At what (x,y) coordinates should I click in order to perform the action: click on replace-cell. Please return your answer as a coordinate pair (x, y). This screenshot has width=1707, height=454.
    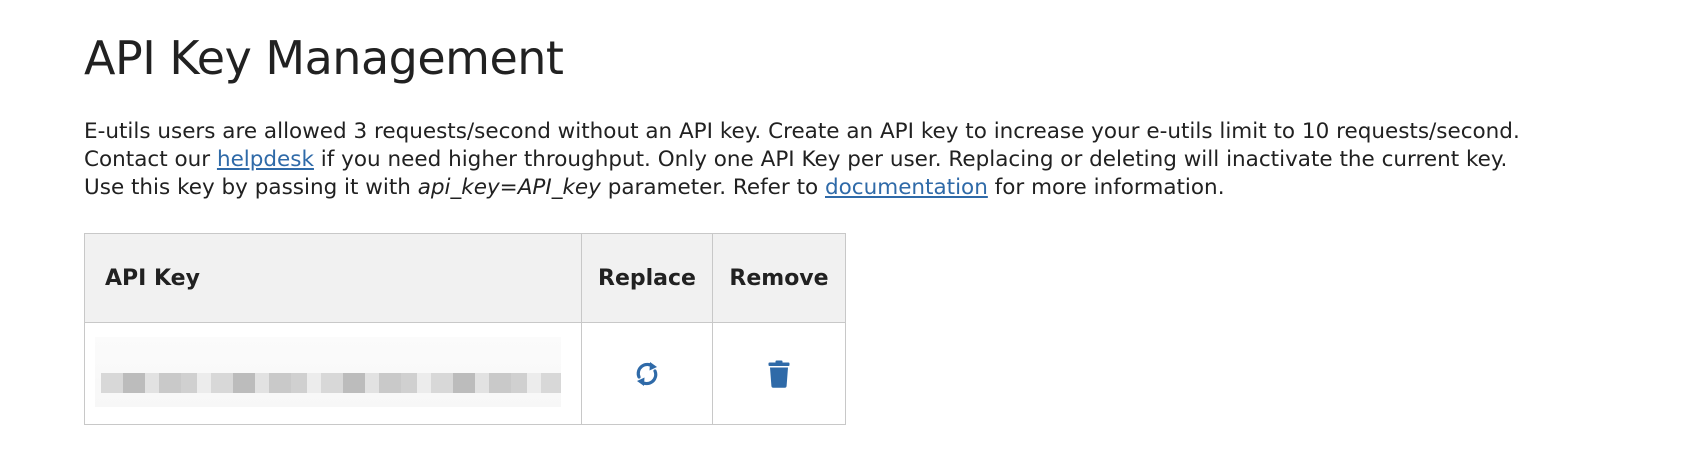
    Looking at the image, I should click on (647, 373).